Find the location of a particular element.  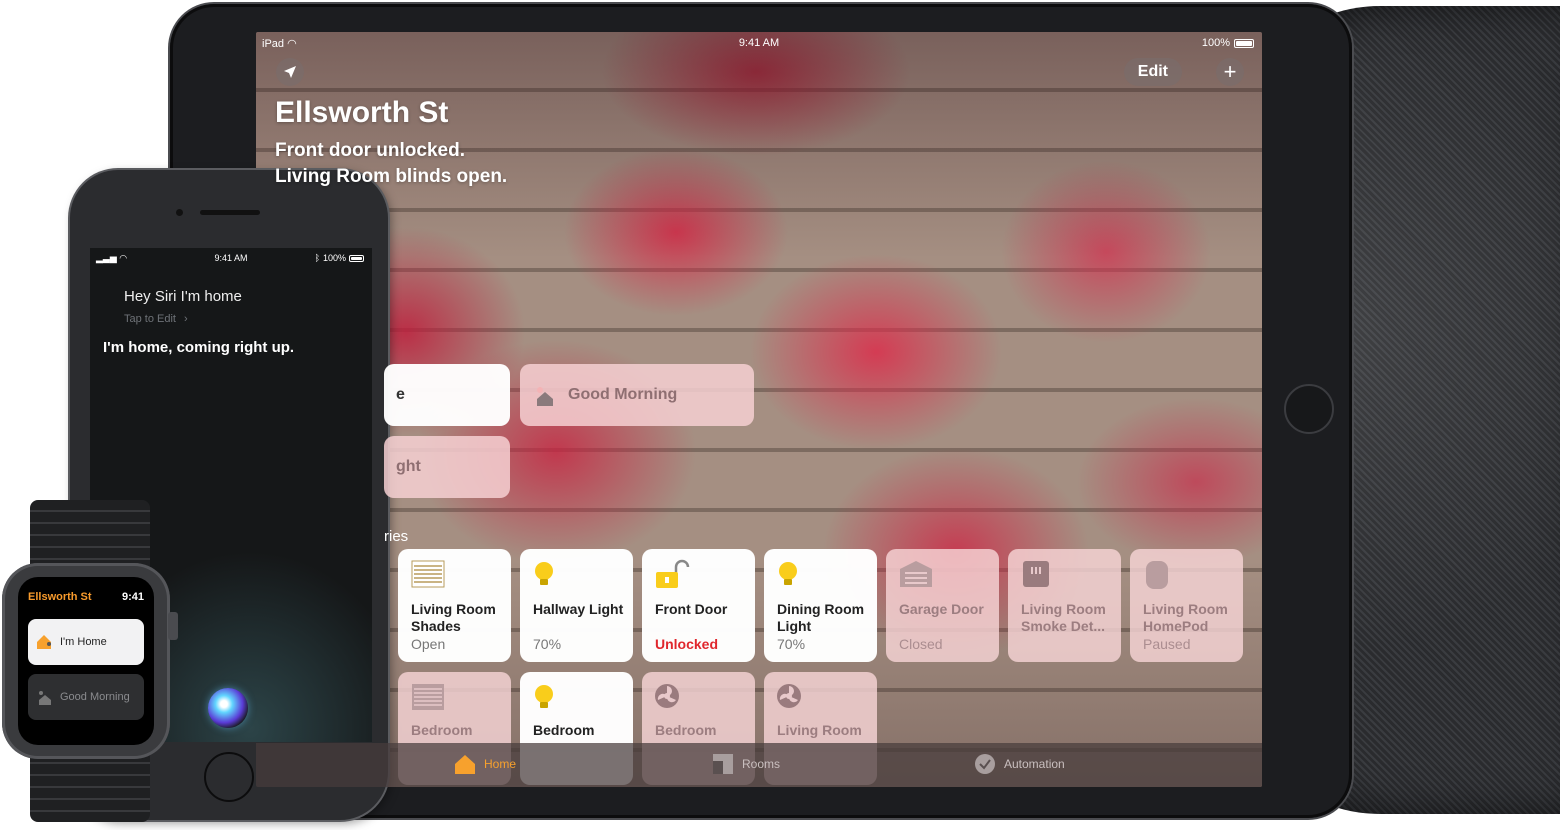

home-icon is located at coordinates (465, 764).